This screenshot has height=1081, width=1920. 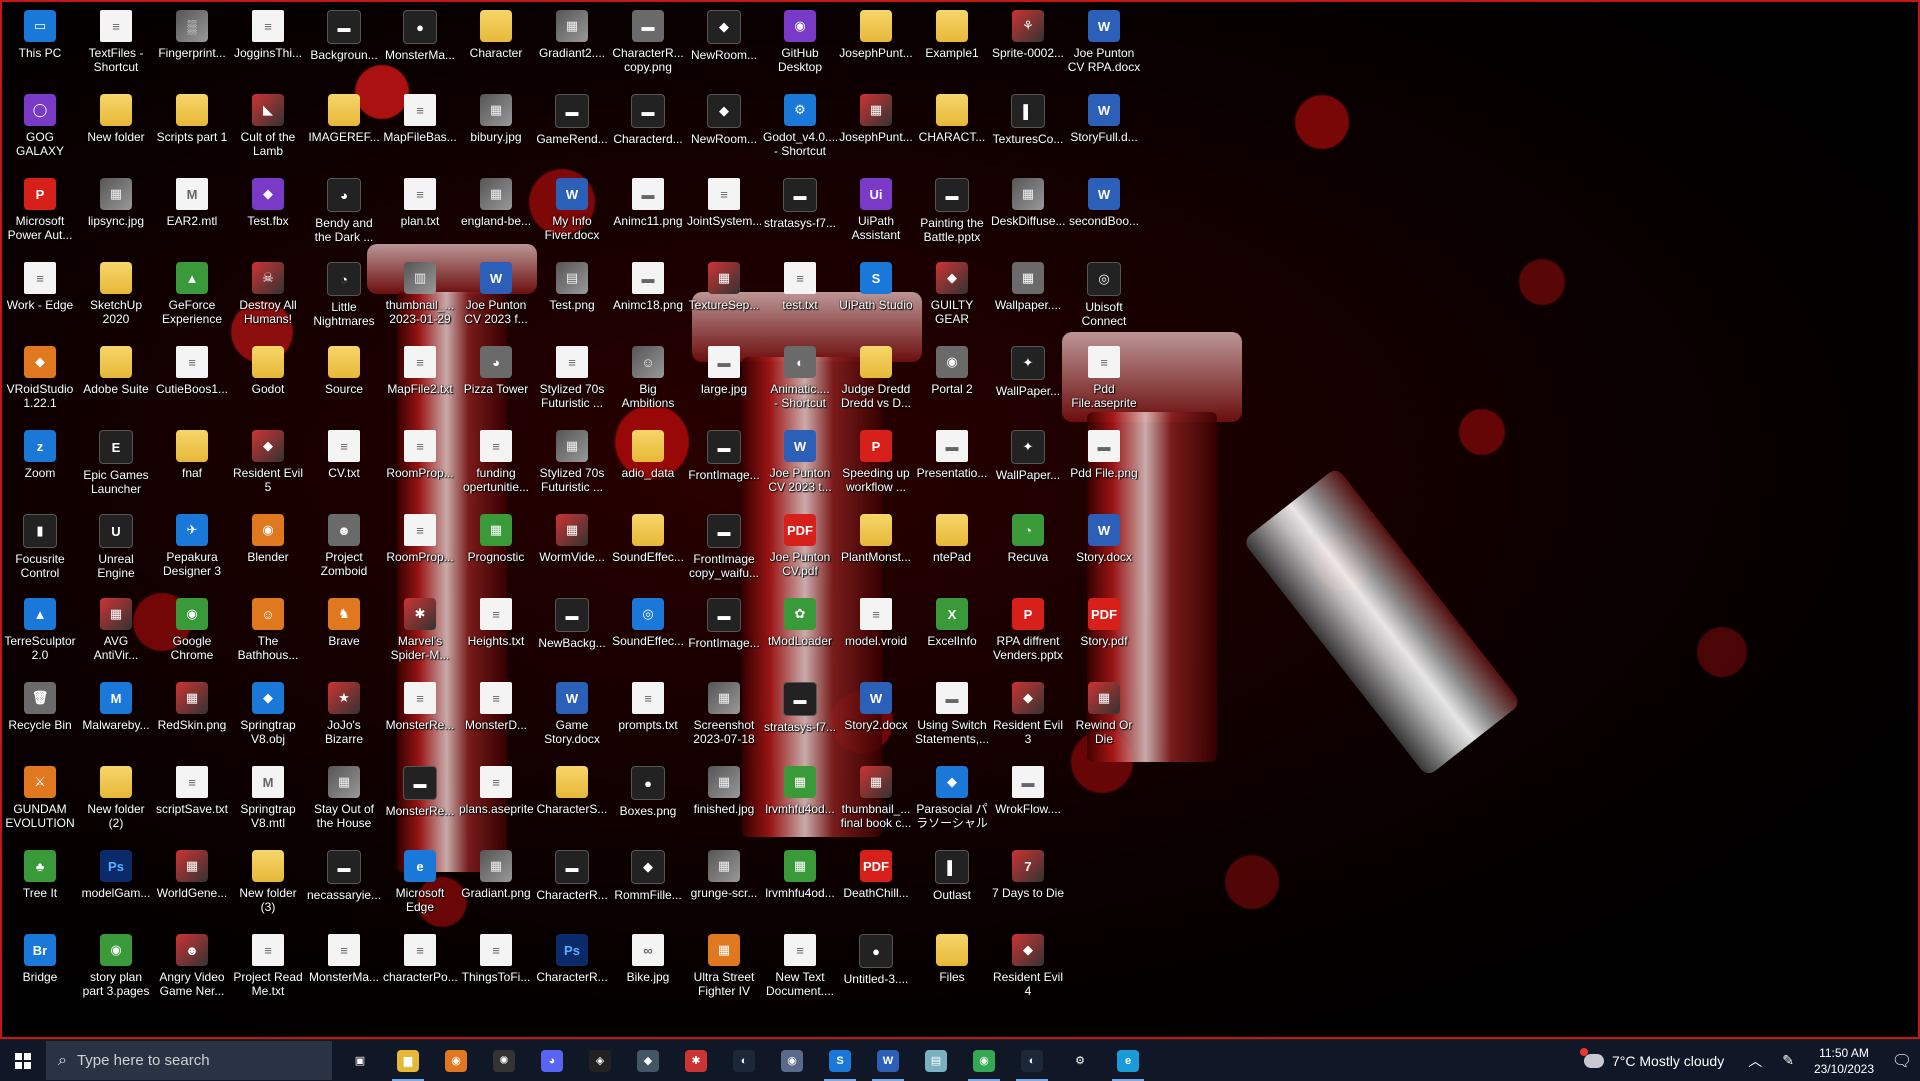 What do you see at coordinates (800, 130) in the screenshot?
I see `desktop-icon: ⚙ Godot_v4.0.... - Shortcut` at bounding box center [800, 130].